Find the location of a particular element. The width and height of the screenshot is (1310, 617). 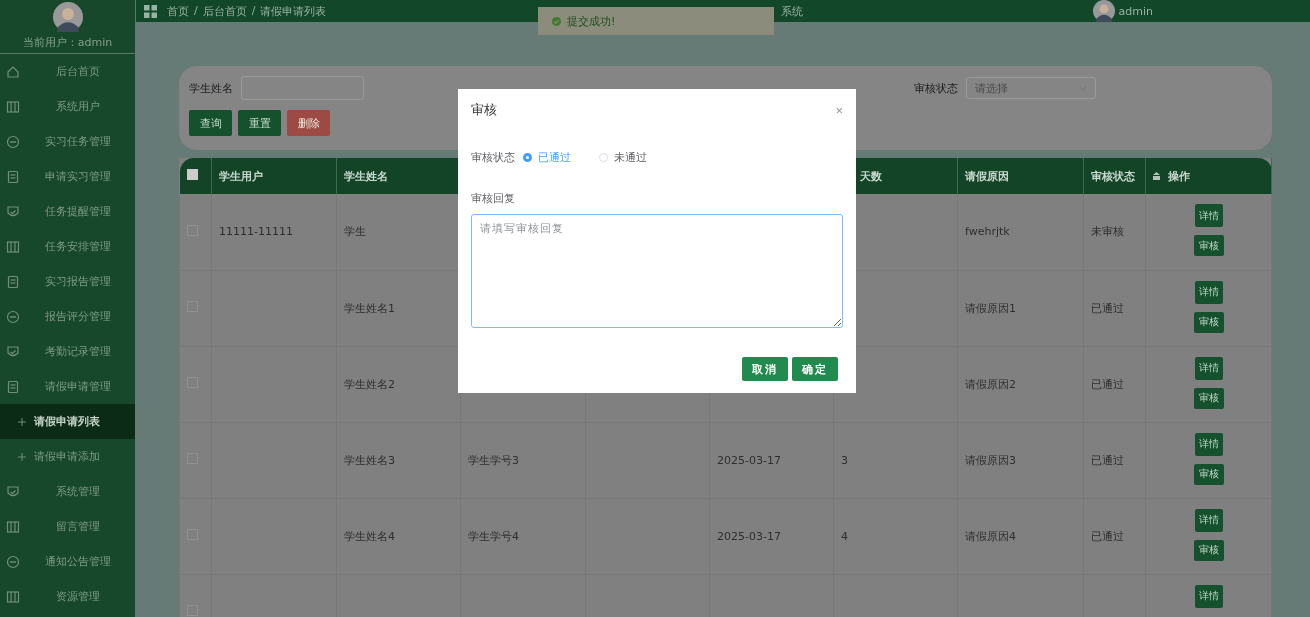

sidebar-item: 任务提醒管理 is located at coordinates (67, 211).